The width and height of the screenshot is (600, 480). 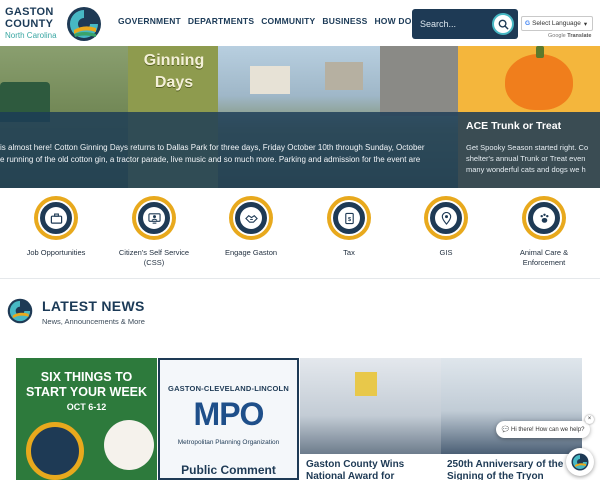 What do you see at coordinates (544, 218) in the screenshot?
I see `paw-icon` at bounding box center [544, 218].